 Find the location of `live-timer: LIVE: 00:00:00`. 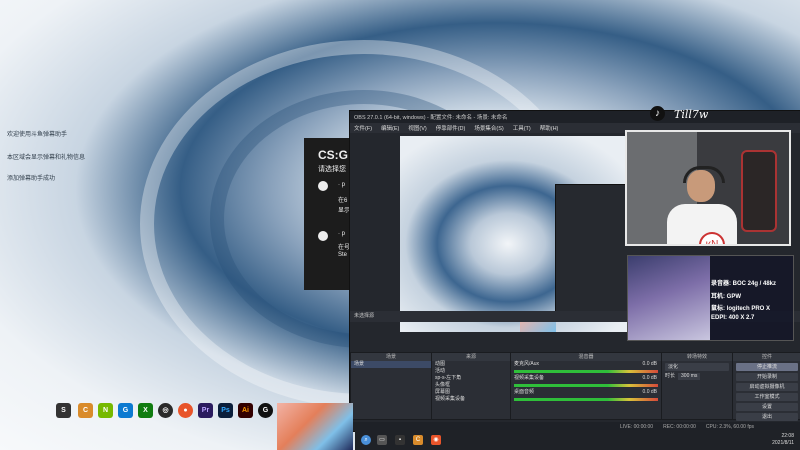

live-timer: LIVE: 00:00:00 is located at coordinates (637, 426).